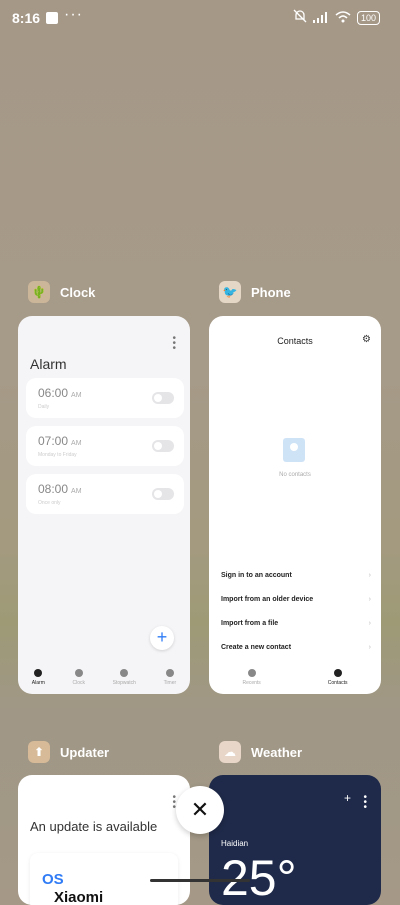 Image resolution: width=400 pixels, height=905 pixels. Describe the element at coordinates (347, 798) in the screenshot. I see `add-city-icon: +` at that location.